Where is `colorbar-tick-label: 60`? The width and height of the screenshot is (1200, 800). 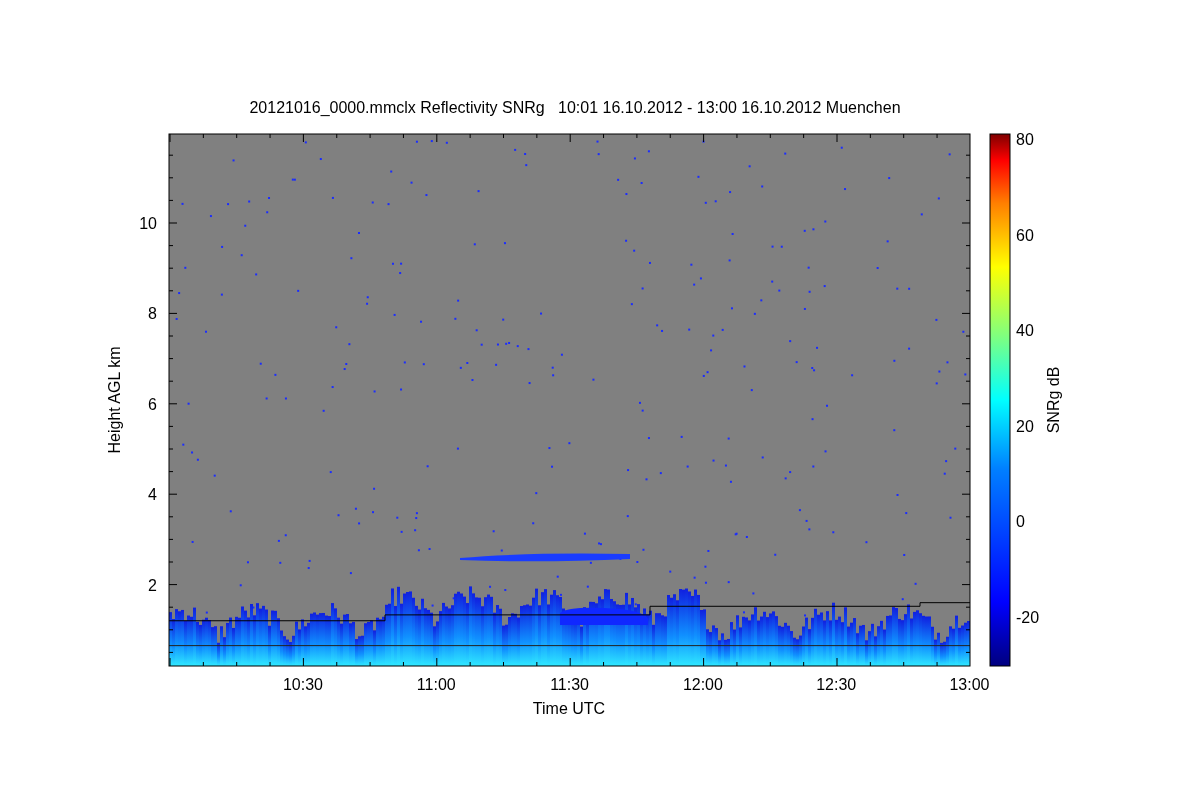 colorbar-tick-label: 60 is located at coordinates (1025, 235).